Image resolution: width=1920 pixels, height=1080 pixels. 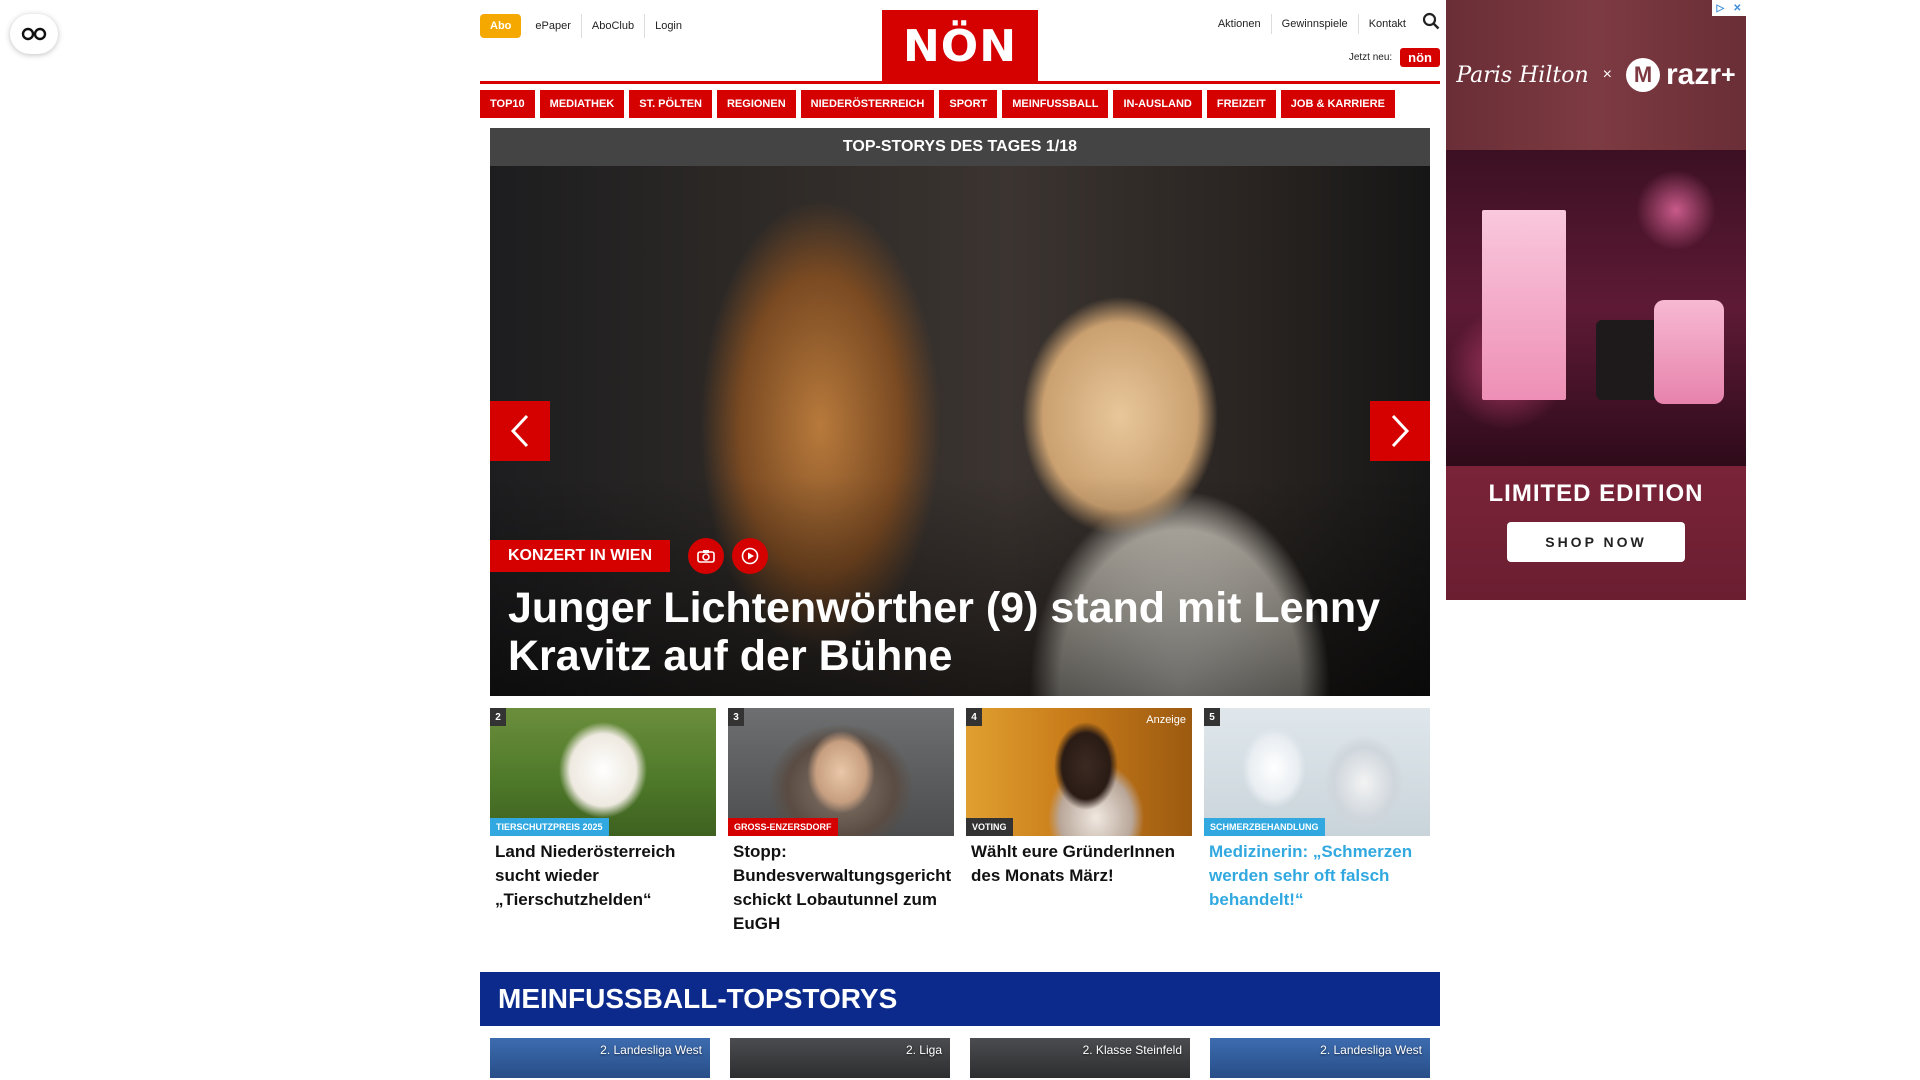 I want to click on play-video-icon, so click(x=750, y=556).